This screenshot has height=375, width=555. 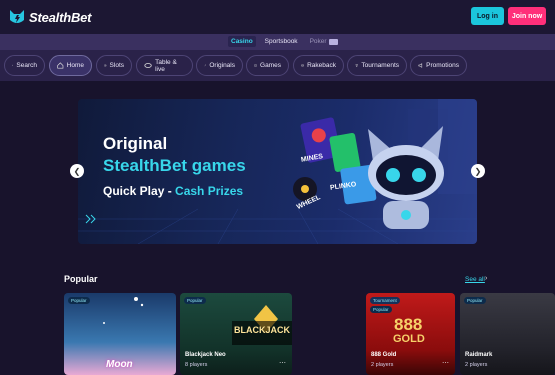 What do you see at coordinates (442, 65) in the screenshot?
I see `category-label: Promotions` at bounding box center [442, 65].